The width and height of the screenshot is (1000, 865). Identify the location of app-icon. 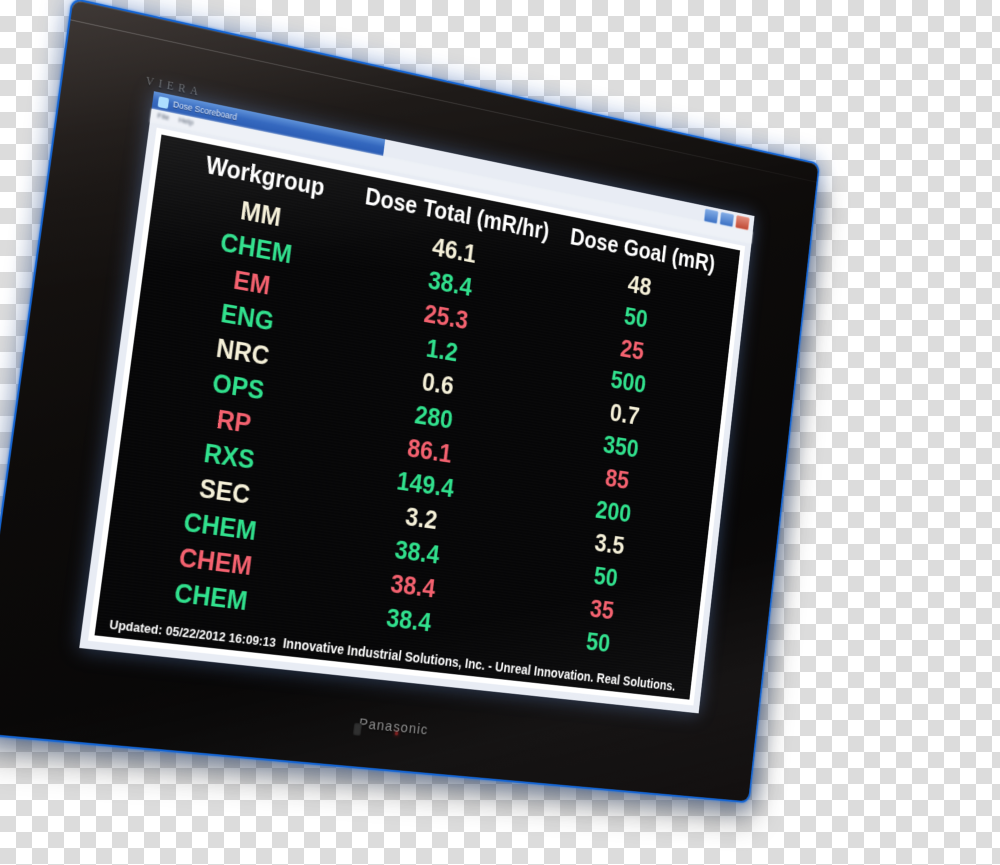
(163, 102).